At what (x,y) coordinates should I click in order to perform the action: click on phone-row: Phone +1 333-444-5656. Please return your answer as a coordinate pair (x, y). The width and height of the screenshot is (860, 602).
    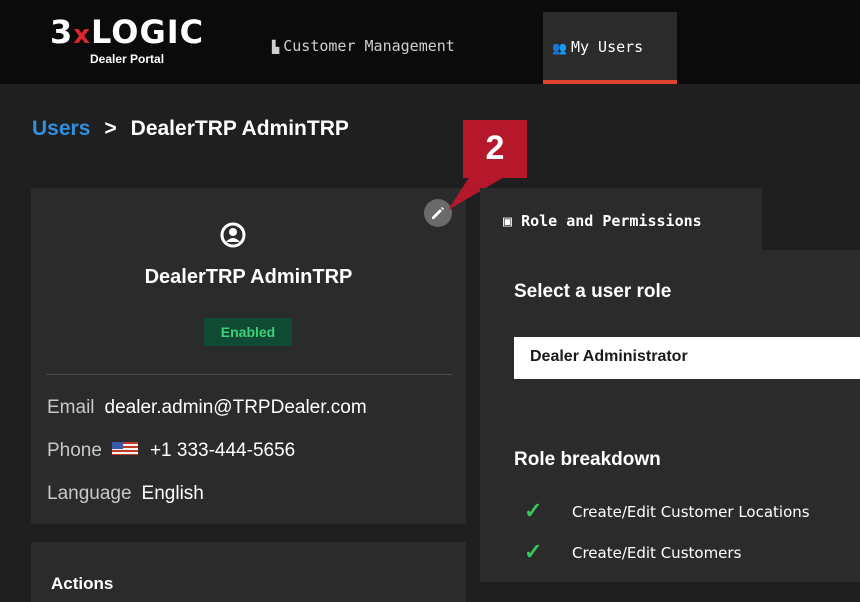
    Looking at the image, I should click on (171, 451).